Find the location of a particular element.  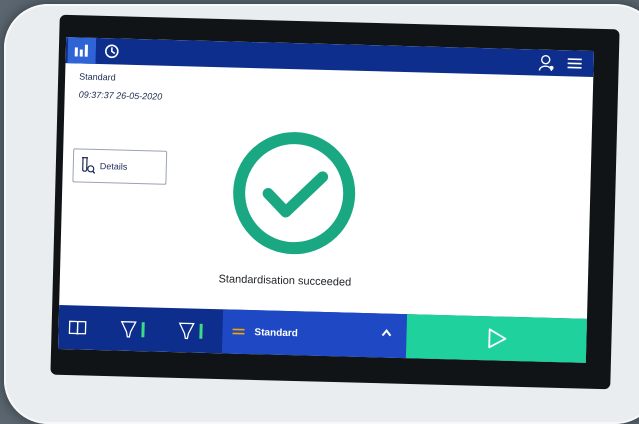

user-settings-button is located at coordinates (546, 62).